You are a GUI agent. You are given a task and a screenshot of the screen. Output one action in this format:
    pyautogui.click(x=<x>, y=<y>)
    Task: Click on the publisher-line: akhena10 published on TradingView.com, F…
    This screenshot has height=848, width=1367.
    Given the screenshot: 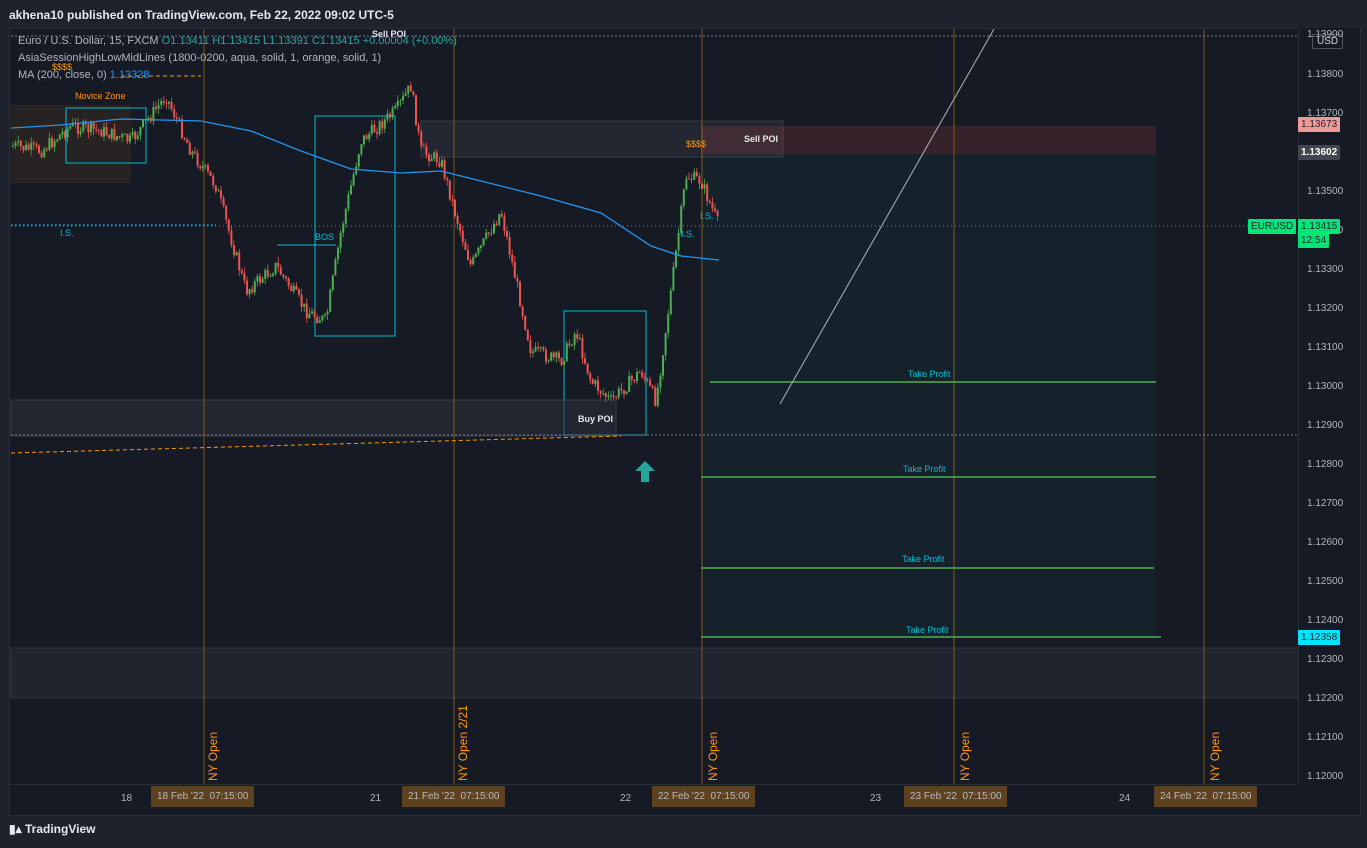 What is the action you would take?
    pyautogui.click(x=201, y=15)
    